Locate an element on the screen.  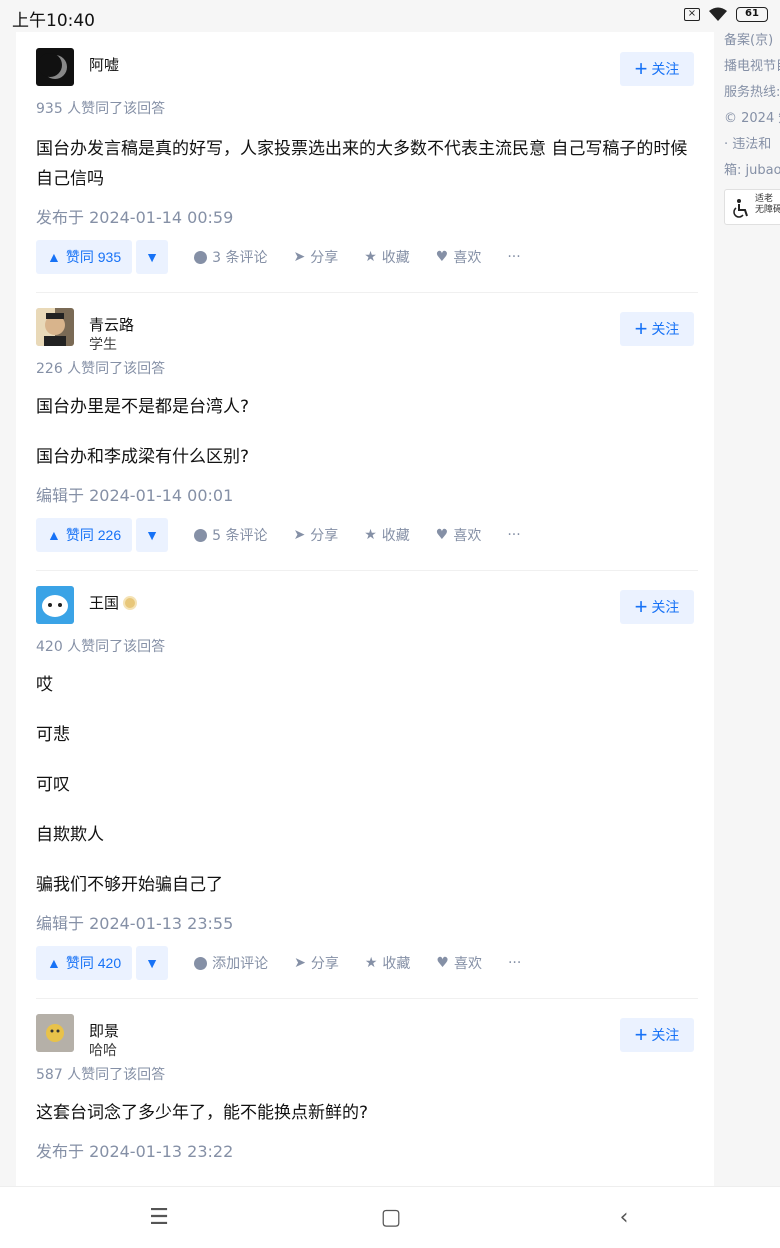
action-bar: ▲ 赞同 226 ▼ 5 条评论 ➤ 分享 ★ 收藏 ♥ 喜欢 ··· is located at coordinates (365, 535).